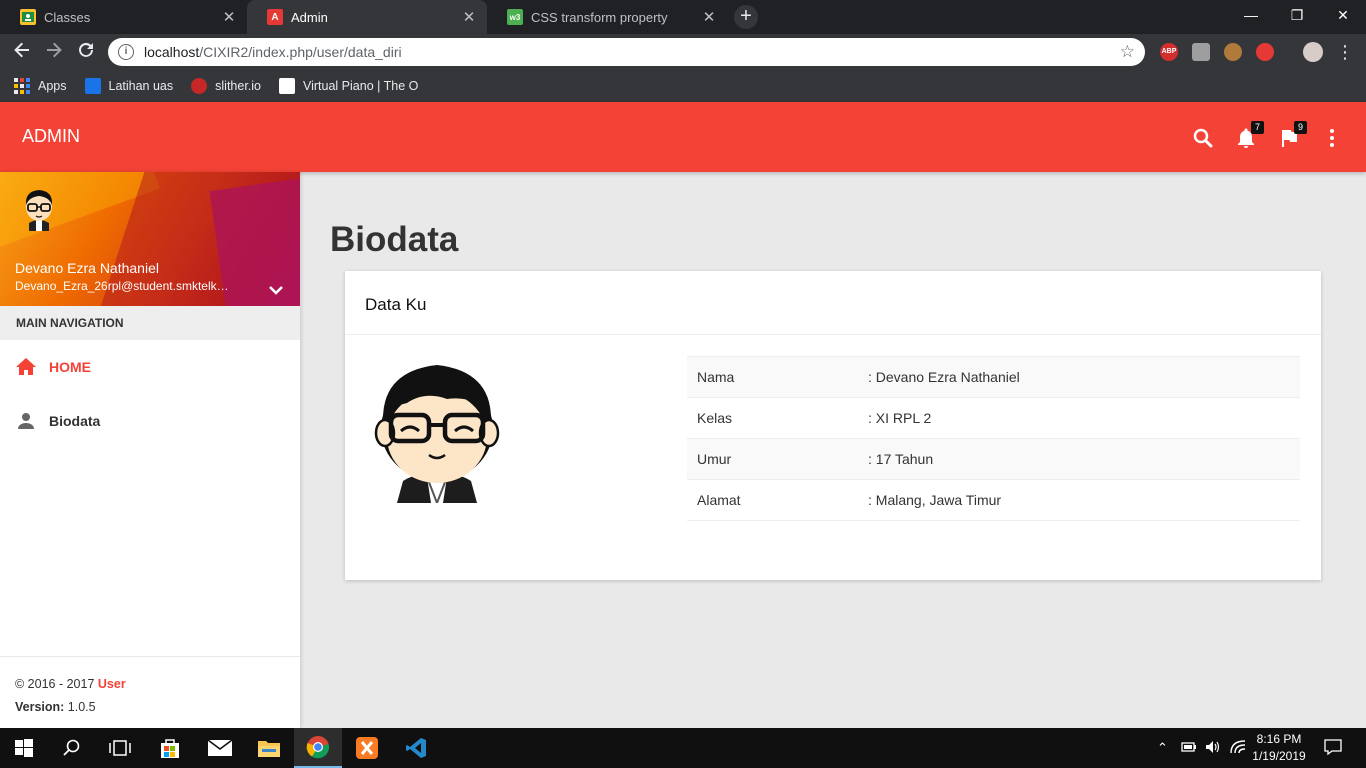  Describe the element at coordinates (1201, 52) in the screenshot. I see `chat-extension-icon` at that location.